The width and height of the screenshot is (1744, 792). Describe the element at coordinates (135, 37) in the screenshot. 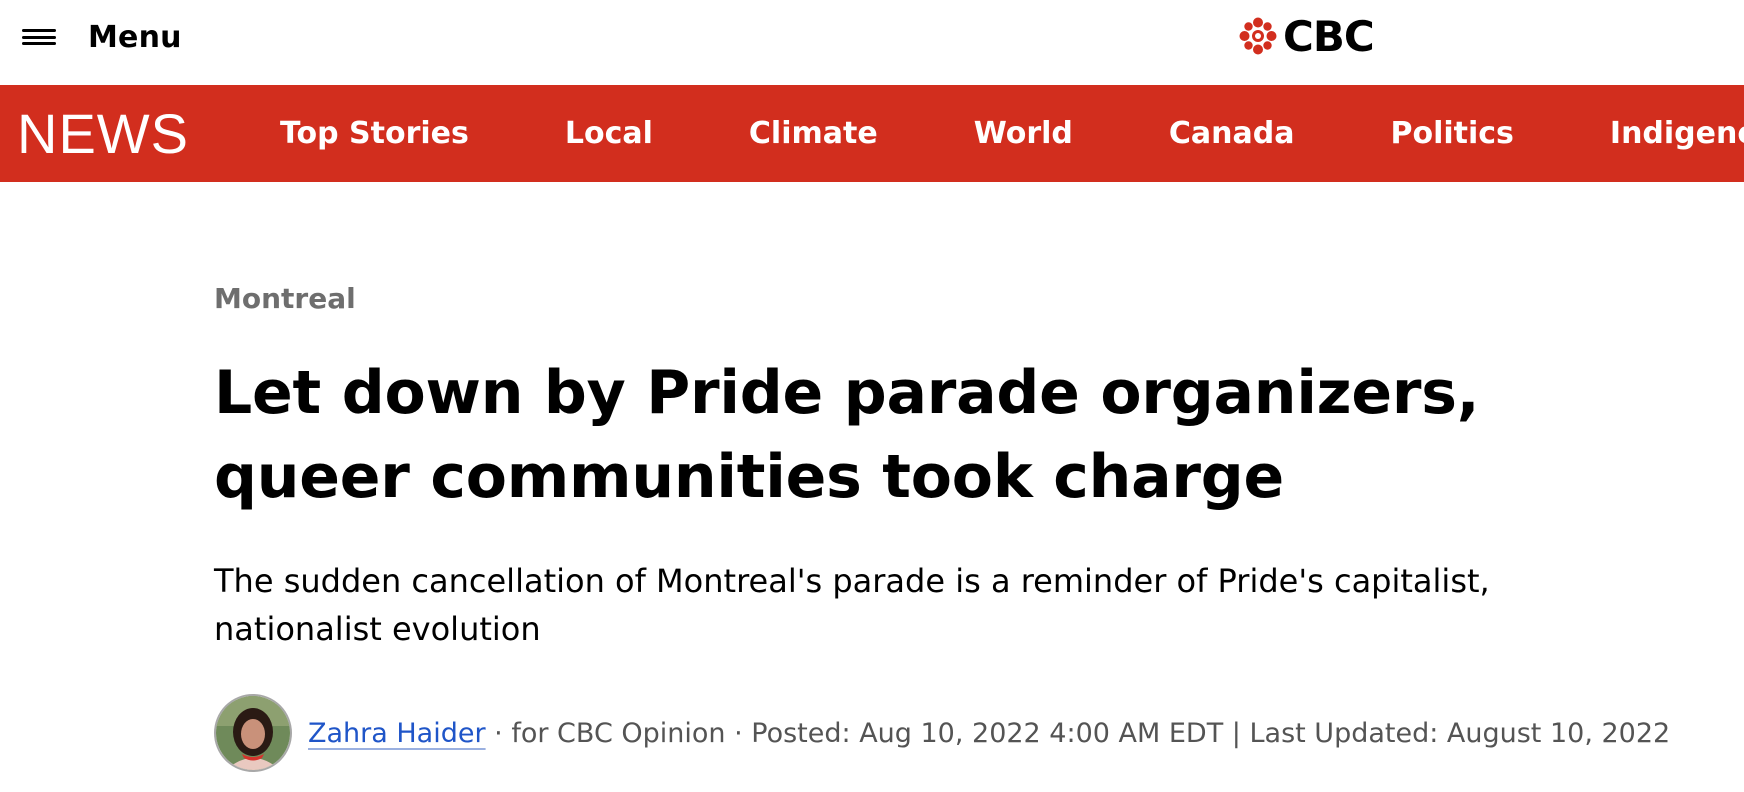

I see `menu-label: Menu` at that location.